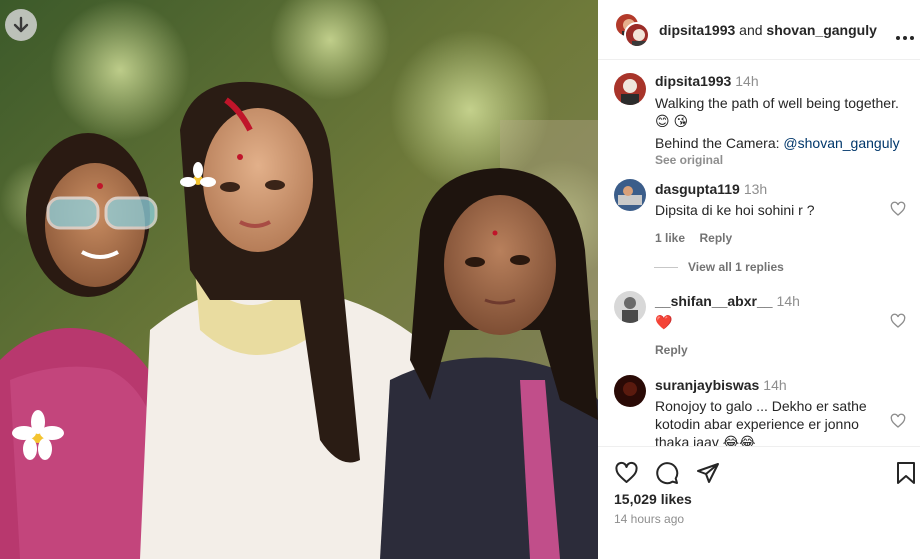 This screenshot has width=920, height=559. What do you see at coordinates (630, 89) in the screenshot?
I see `caption-avatar` at bounding box center [630, 89].